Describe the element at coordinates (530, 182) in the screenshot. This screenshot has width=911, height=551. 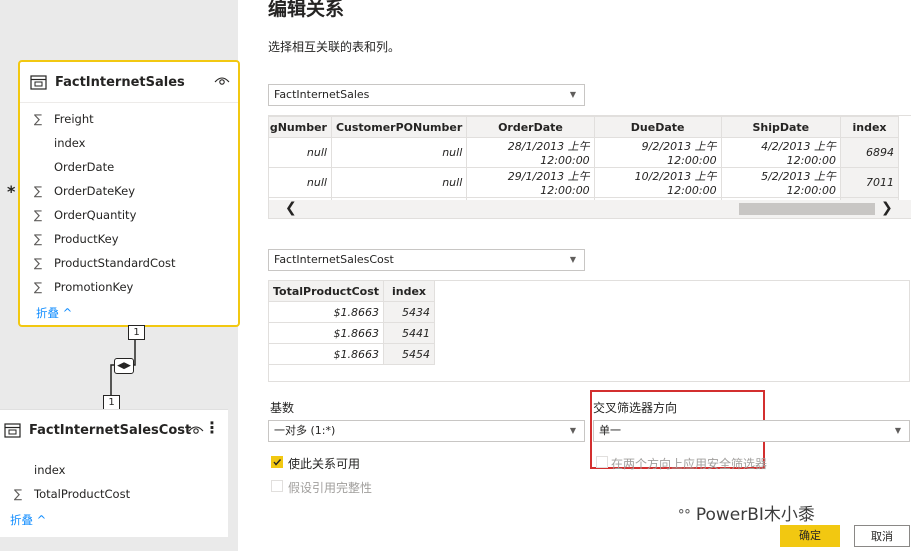
I see `table-cell: 29/1/2013 上午12:00:00` at that location.